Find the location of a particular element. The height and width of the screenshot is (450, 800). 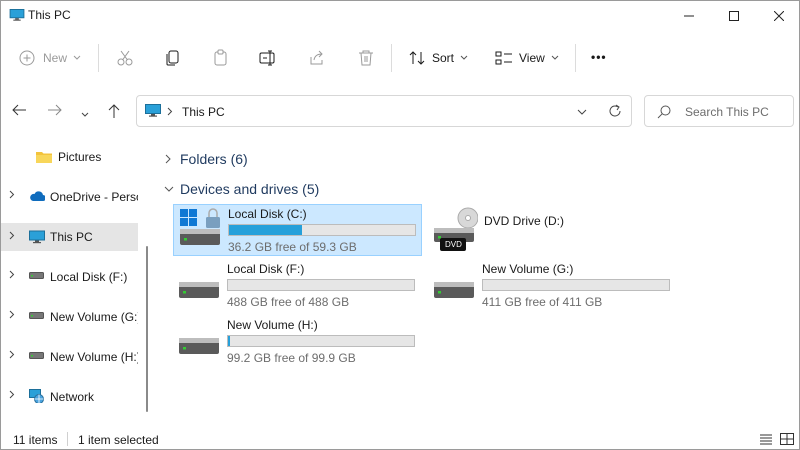

drive-name: DVD Drive (D:) is located at coordinates (524, 221).